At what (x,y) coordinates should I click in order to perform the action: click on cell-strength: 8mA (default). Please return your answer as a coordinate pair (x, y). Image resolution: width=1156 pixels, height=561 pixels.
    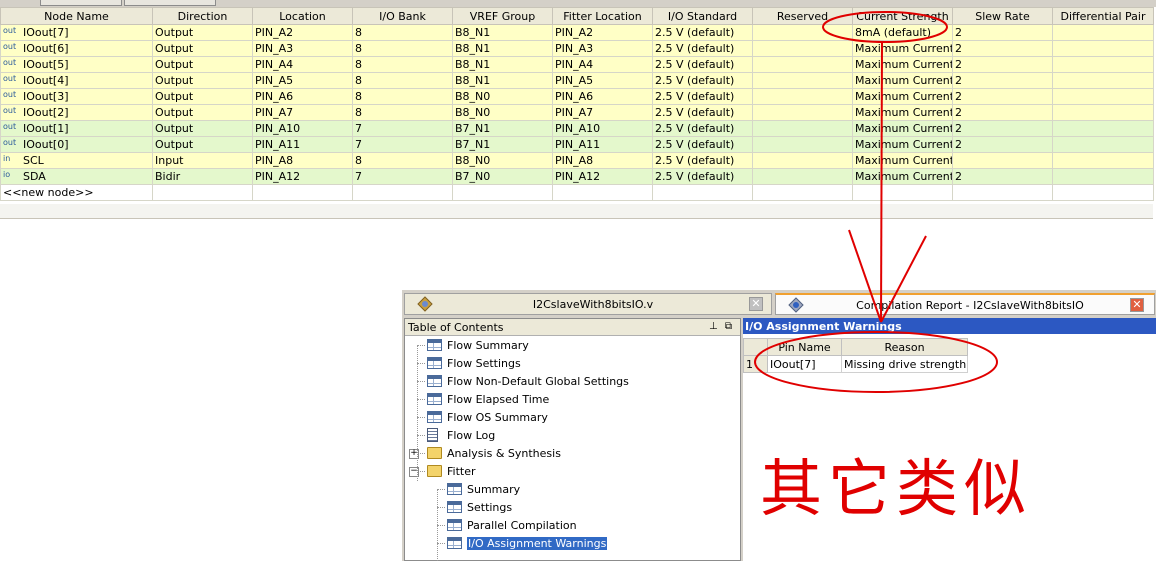
    Looking at the image, I should click on (902, 32).